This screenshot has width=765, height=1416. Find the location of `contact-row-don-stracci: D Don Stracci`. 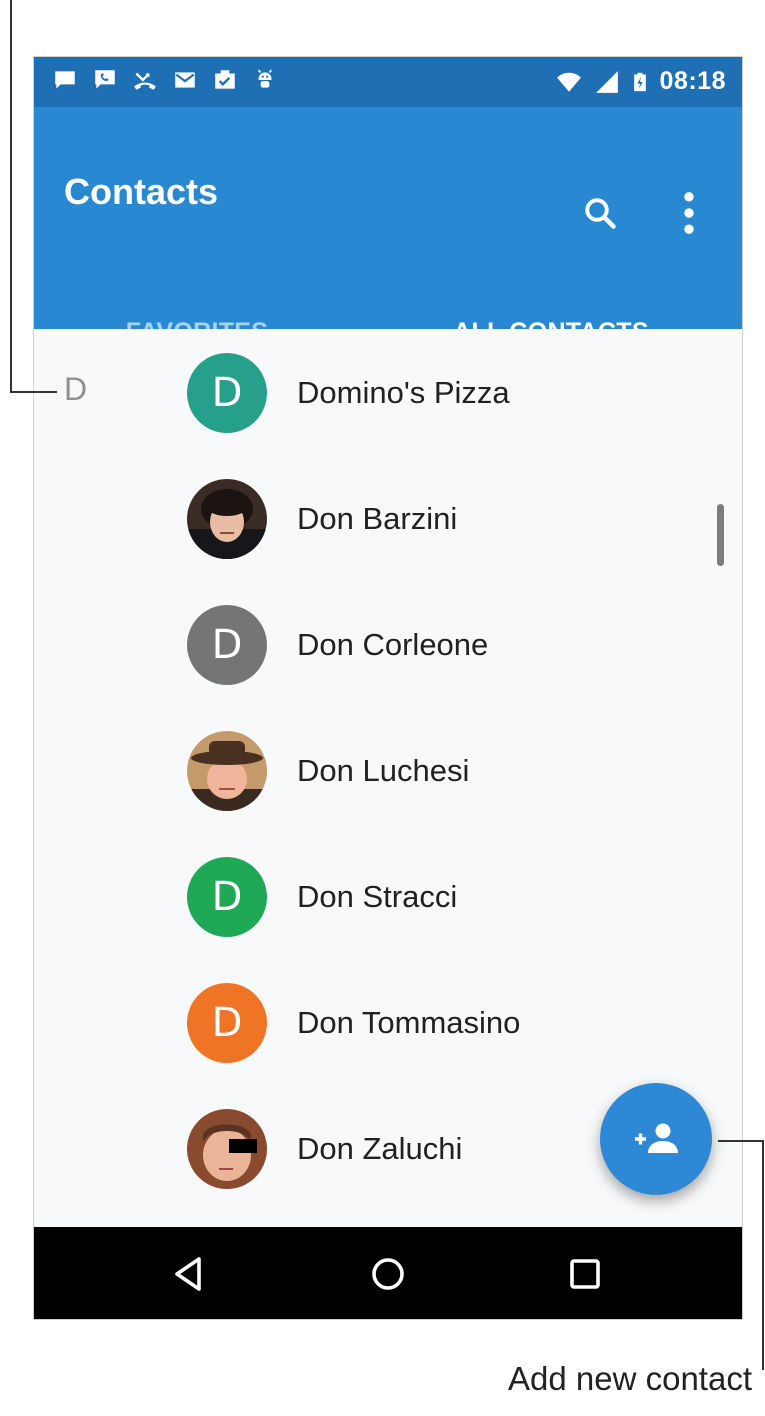

contact-row-don-stracci: D Don Stracci is located at coordinates (388, 896).